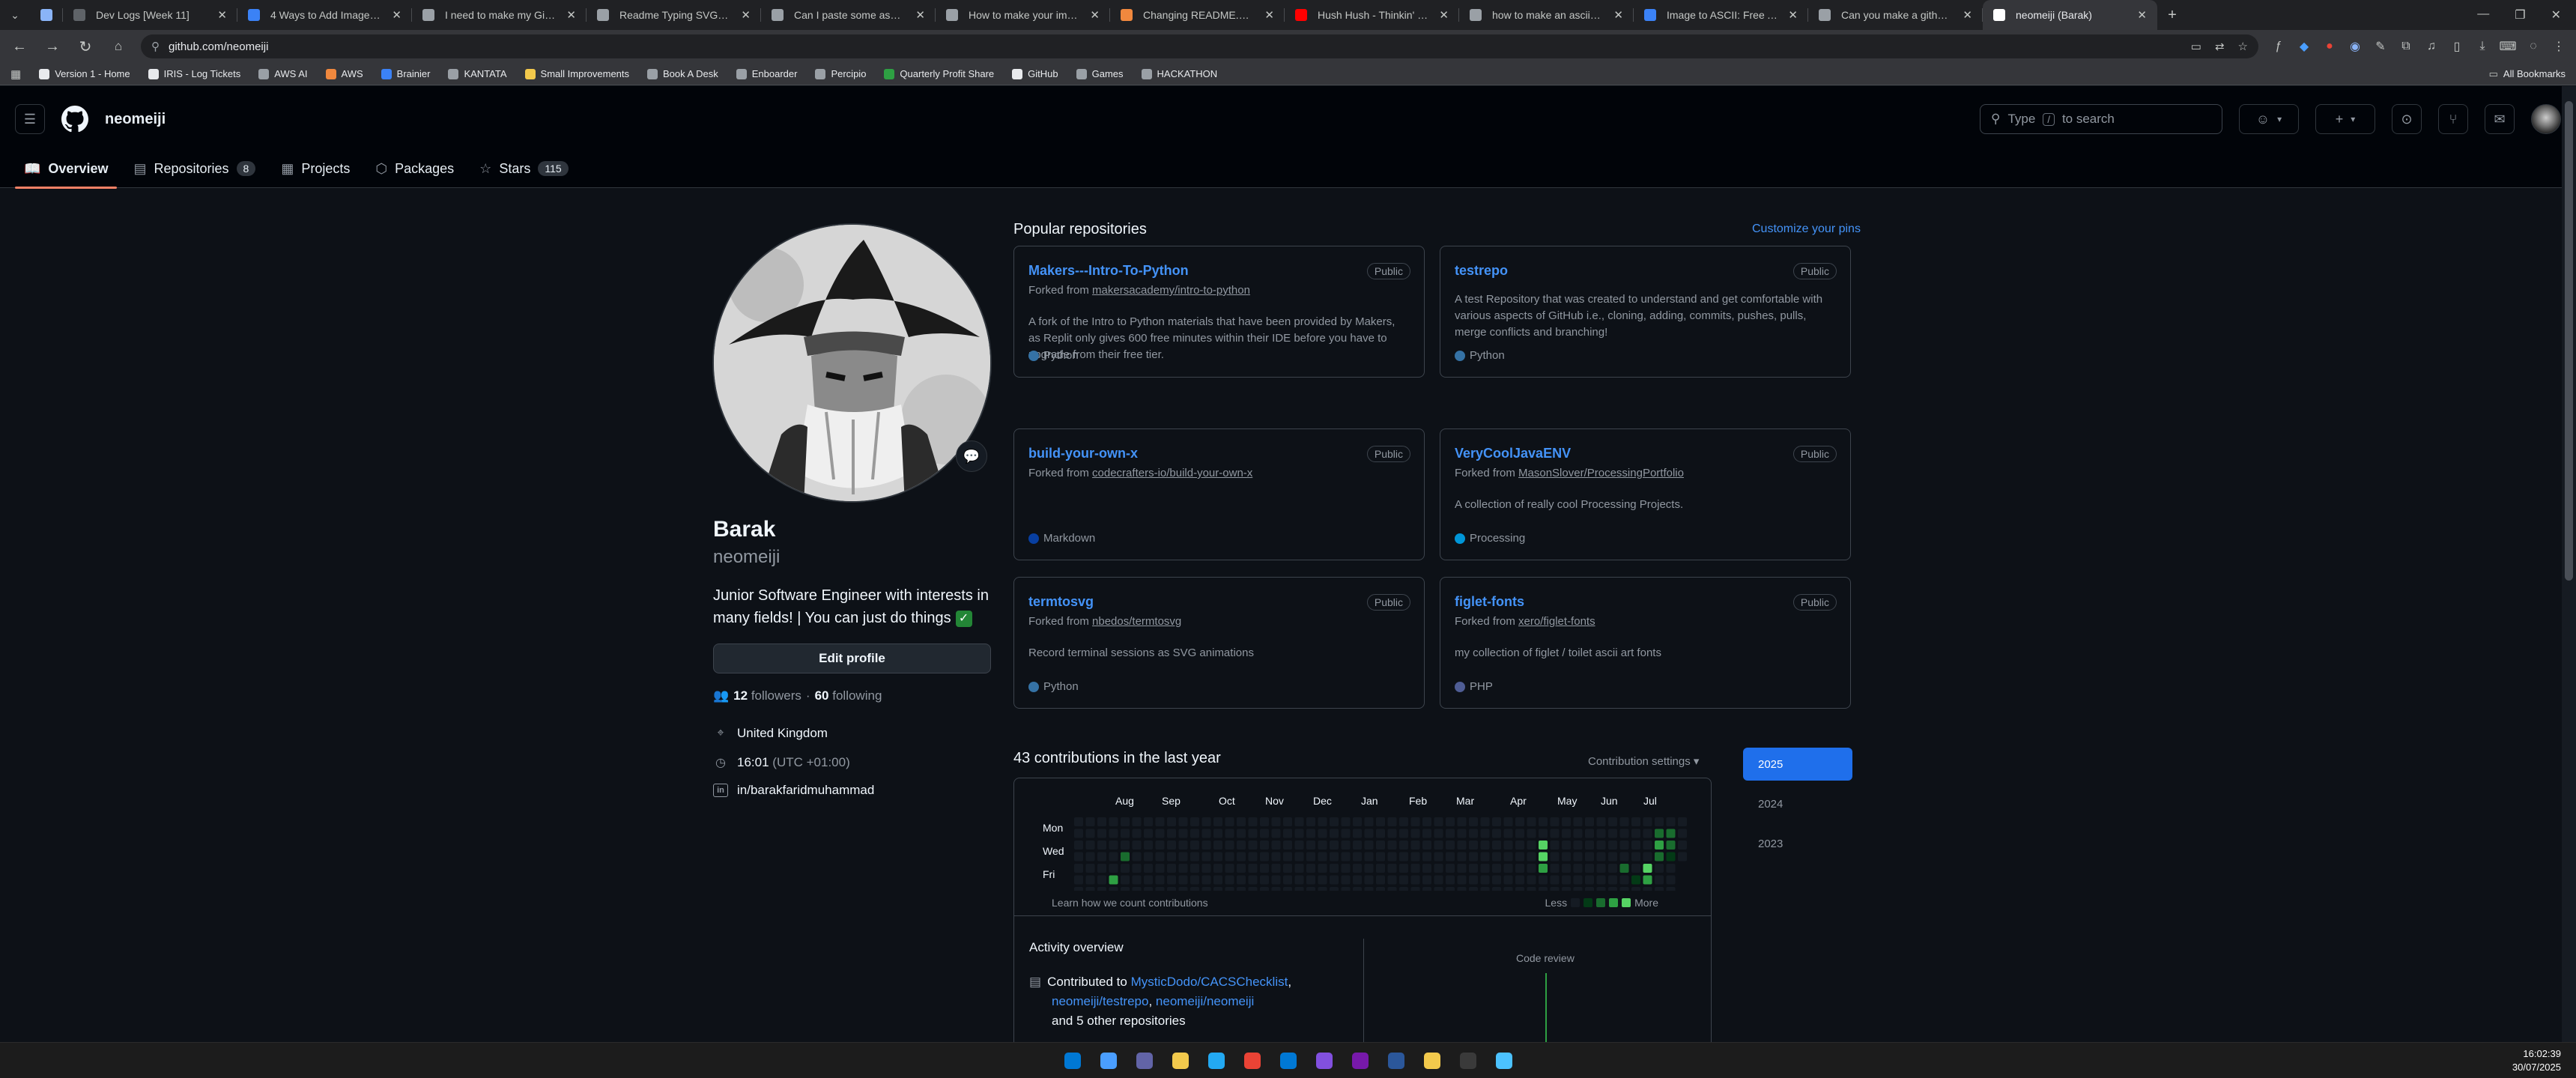  I want to click on repo-name-link: testrepo, so click(1481, 271).